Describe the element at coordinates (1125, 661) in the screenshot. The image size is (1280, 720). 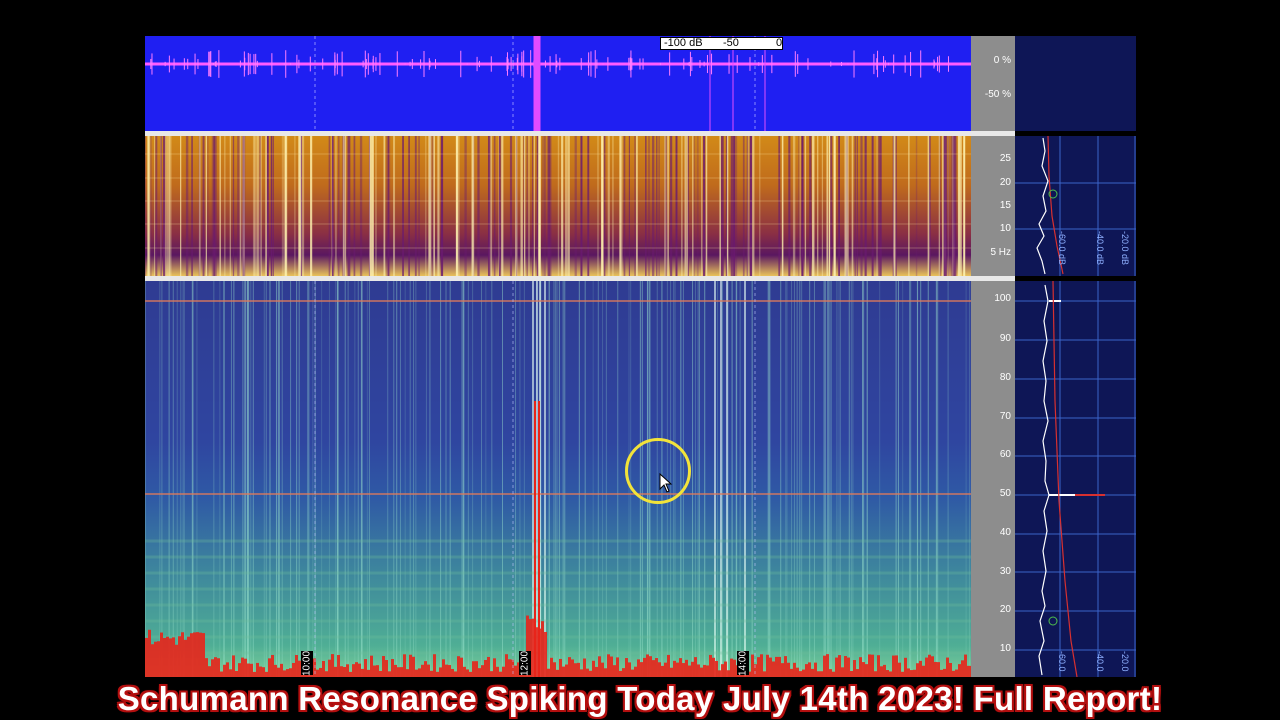
I see `axis-label: -20.0` at that location.